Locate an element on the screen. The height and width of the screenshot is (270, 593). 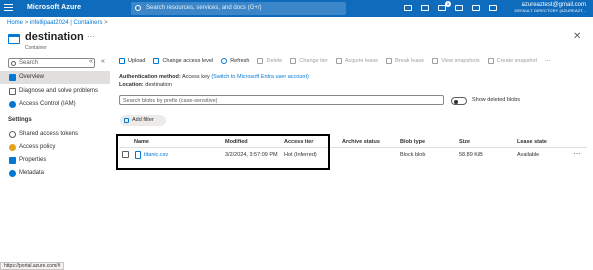
row-more-icon: ··· is located at coordinates (577, 153).